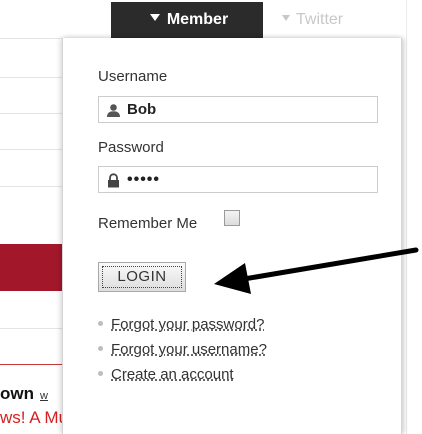 This screenshot has height=434, width=422. What do you see at coordinates (406, 217) in the screenshot?
I see `background-right-border` at bounding box center [406, 217].